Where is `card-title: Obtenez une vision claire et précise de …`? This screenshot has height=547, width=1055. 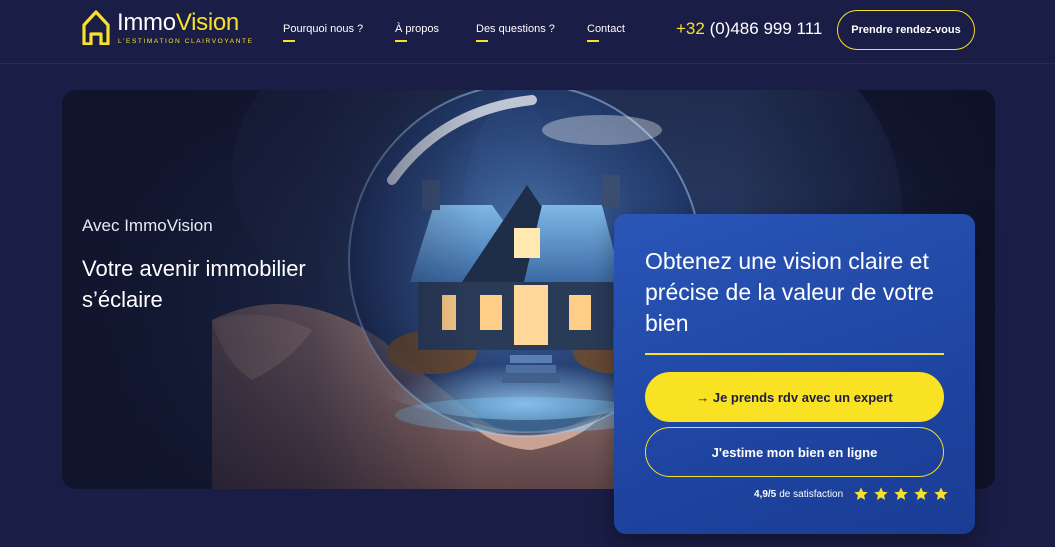
card-title: Obtenez une vision claire et précise de … is located at coordinates (789, 292).